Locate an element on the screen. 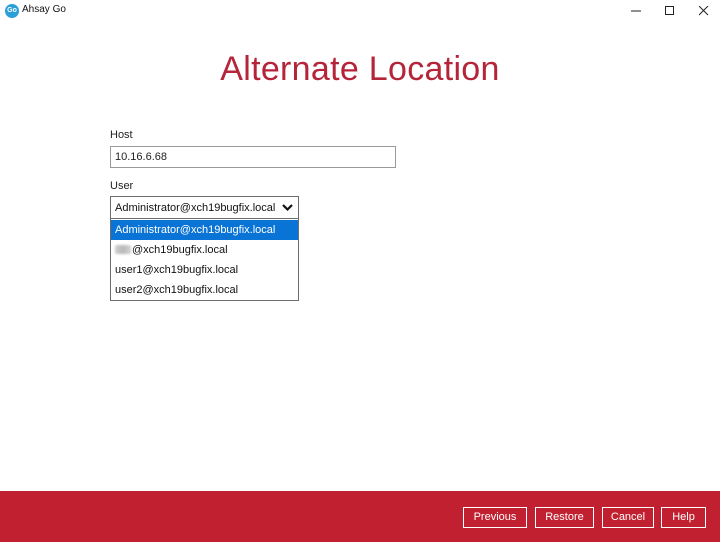  cancel-button: Cancel is located at coordinates (628, 517).